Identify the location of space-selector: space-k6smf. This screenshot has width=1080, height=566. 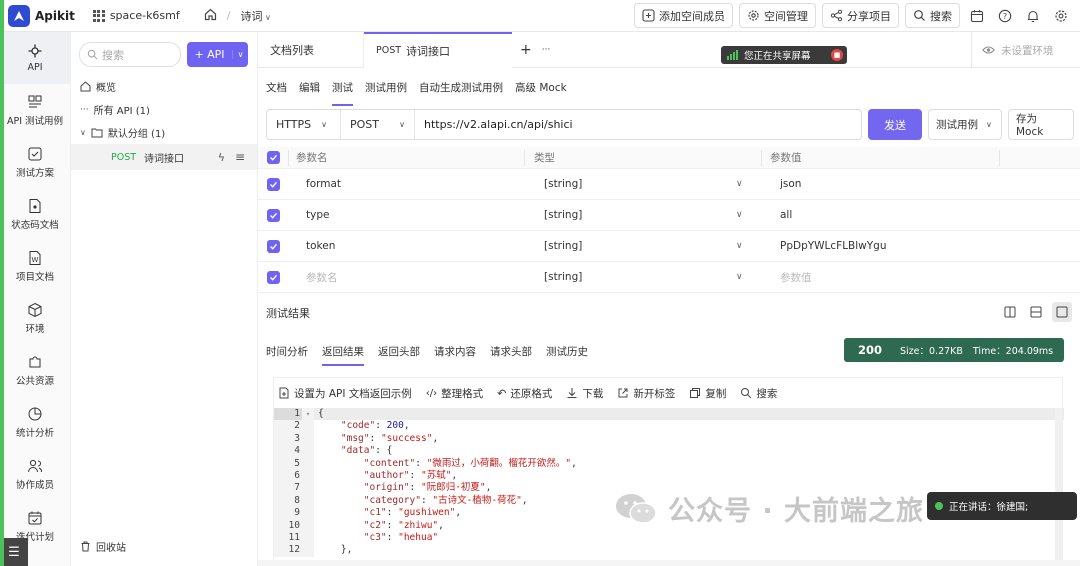
(136, 15).